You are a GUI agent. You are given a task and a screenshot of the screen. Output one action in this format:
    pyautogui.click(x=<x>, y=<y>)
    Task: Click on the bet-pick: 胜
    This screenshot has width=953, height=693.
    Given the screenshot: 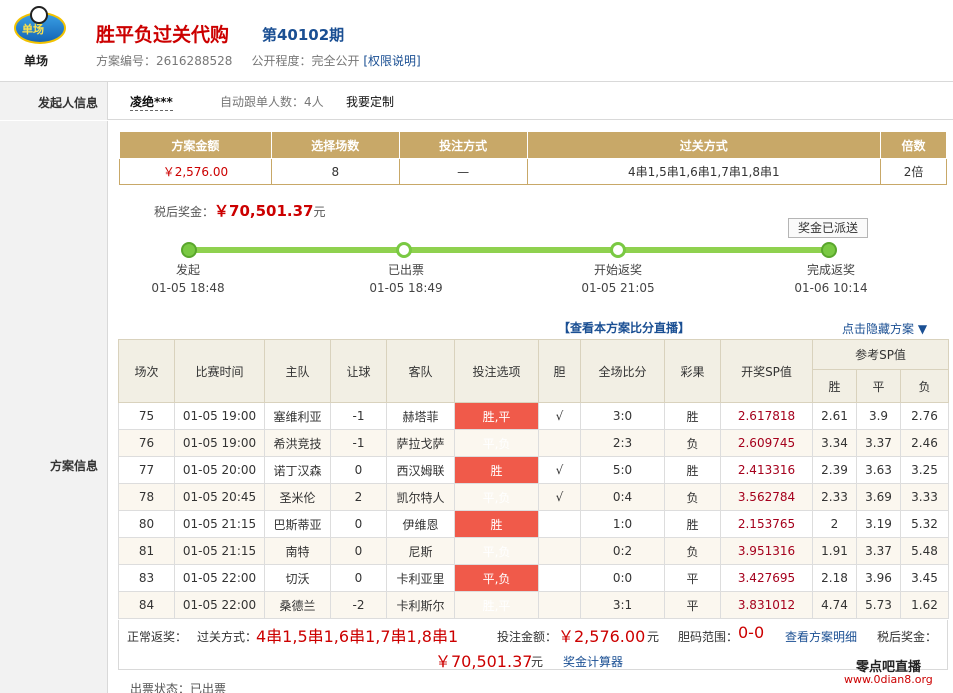 What is the action you would take?
    pyautogui.click(x=496, y=470)
    